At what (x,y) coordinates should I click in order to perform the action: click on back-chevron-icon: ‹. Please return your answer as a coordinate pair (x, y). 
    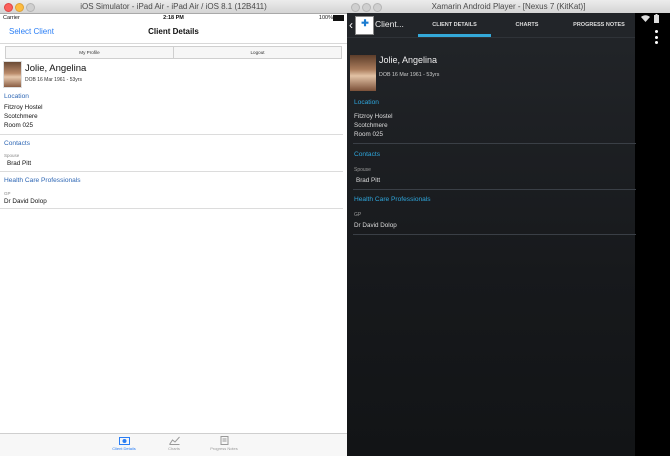
    Looking at the image, I should click on (351, 25).